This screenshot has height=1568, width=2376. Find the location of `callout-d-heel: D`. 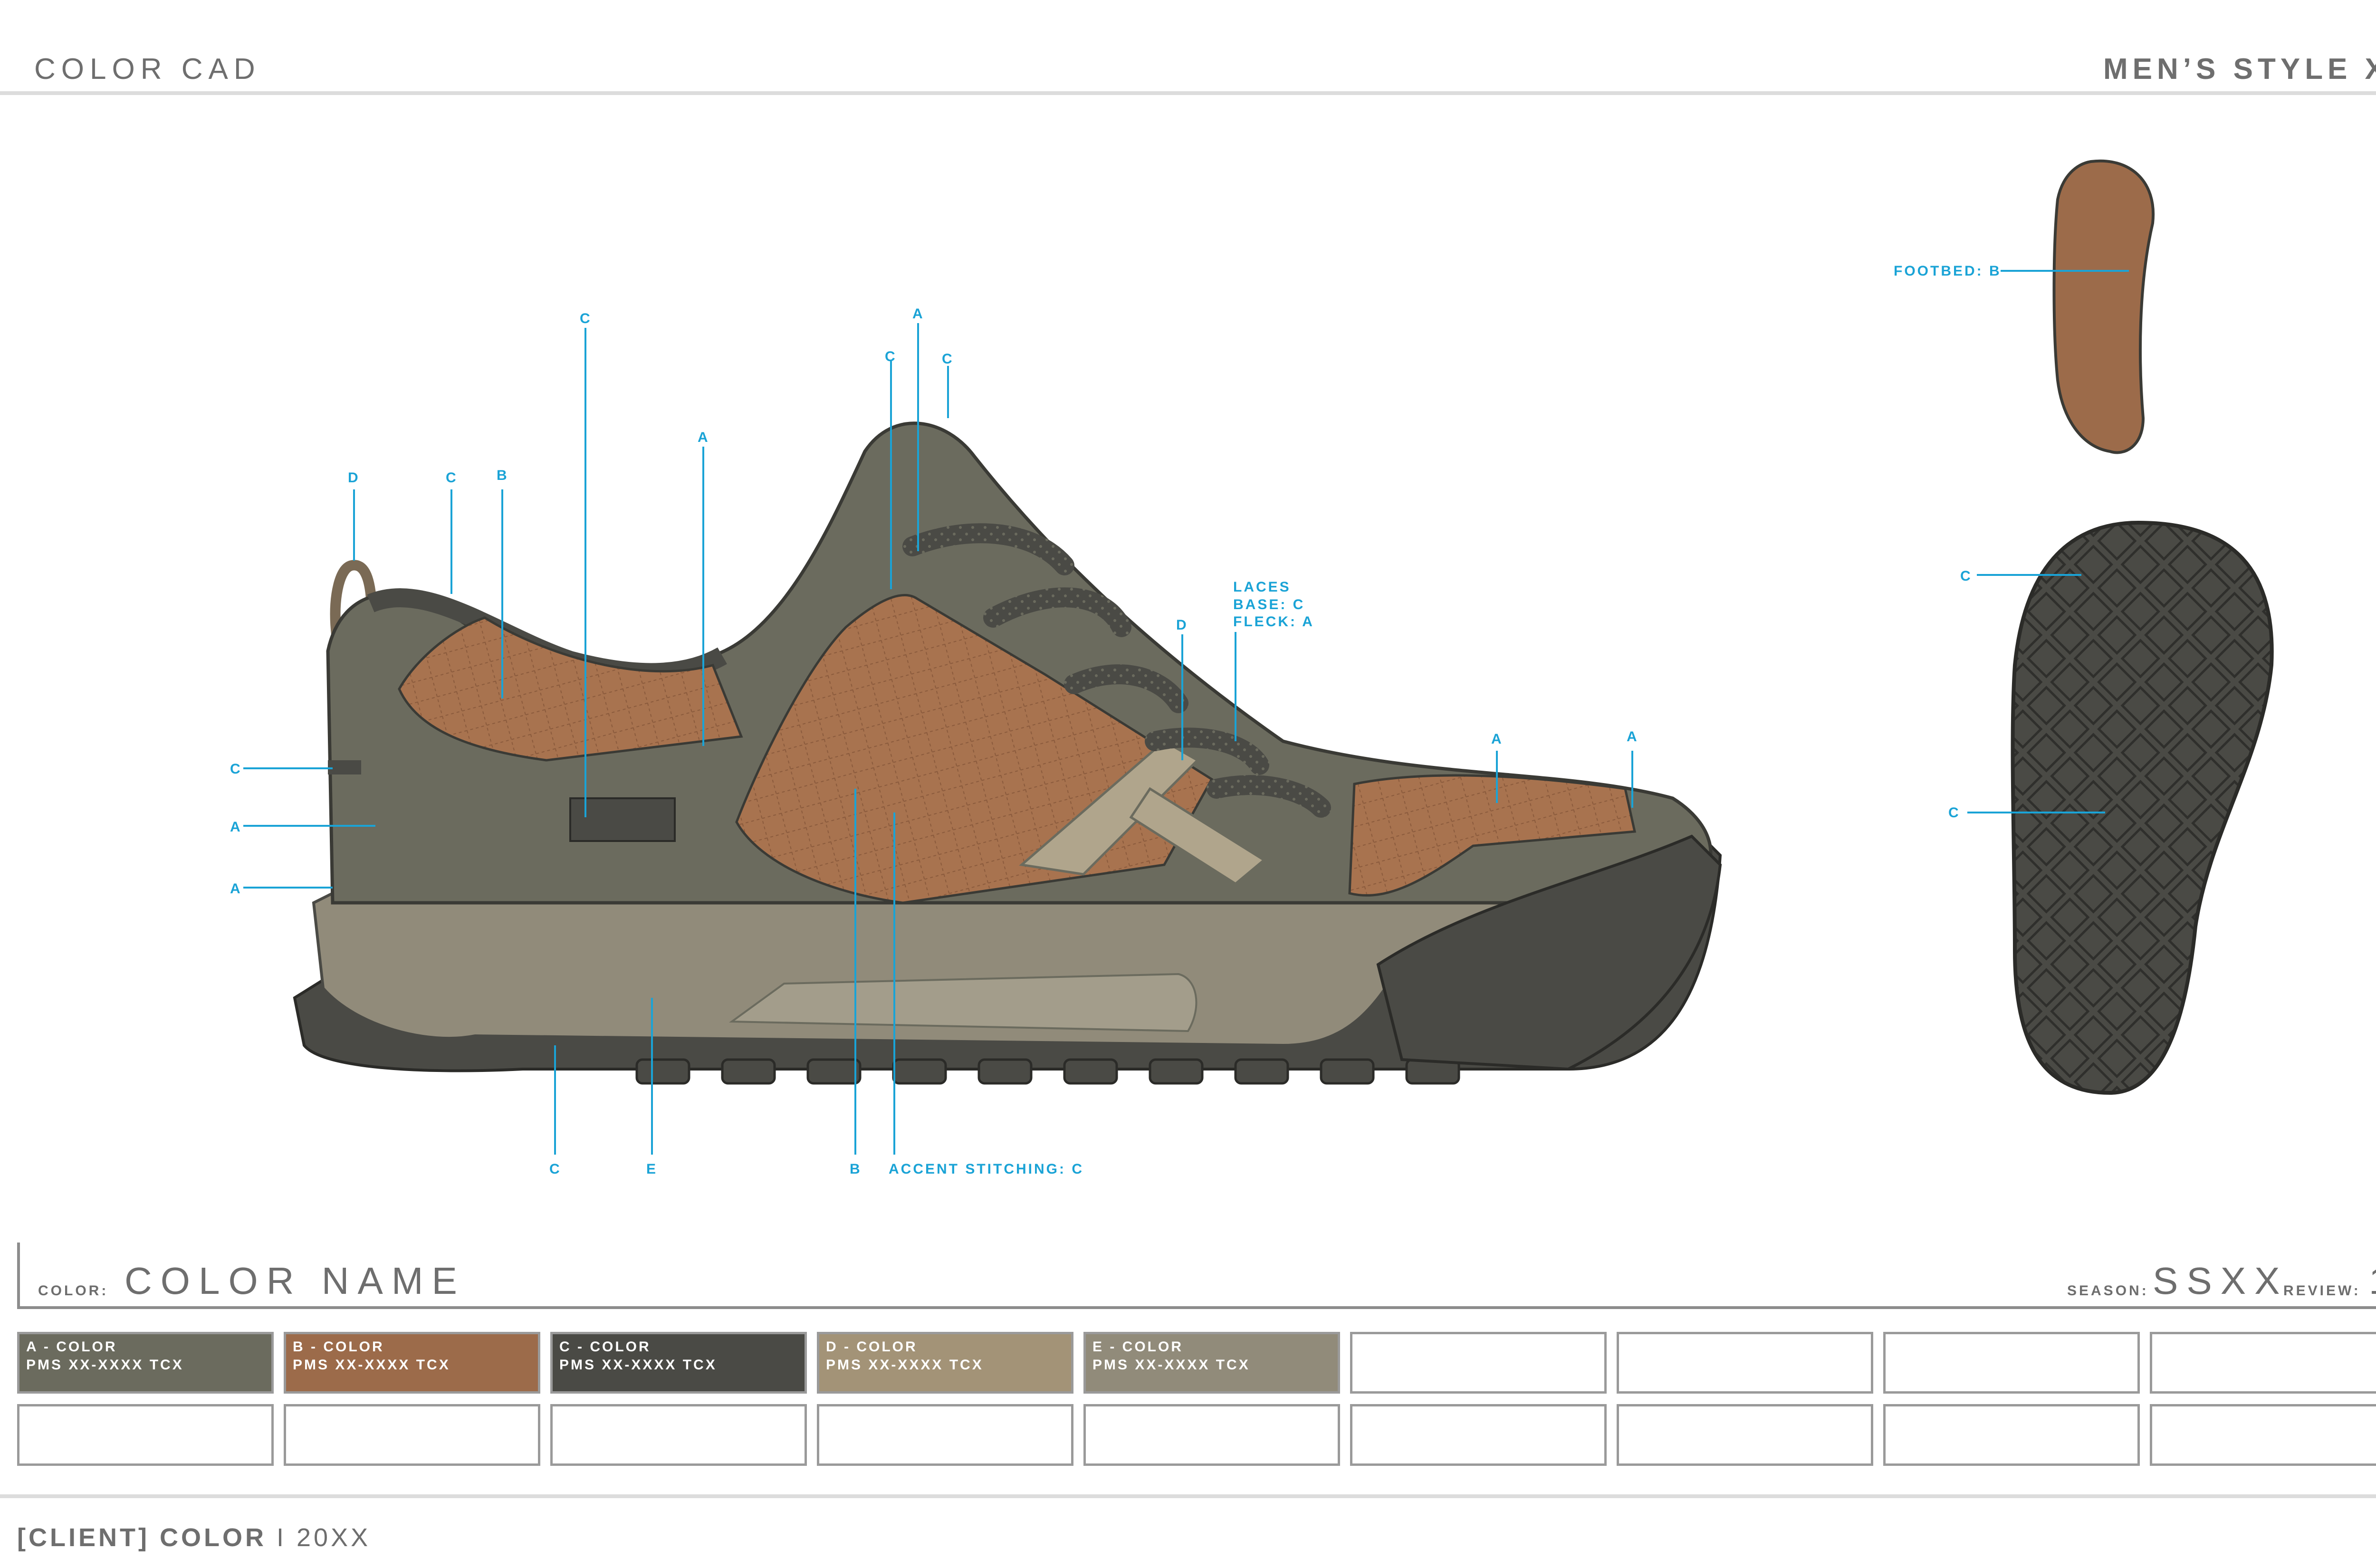

callout-d-heel: D is located at coordinates (354, 478).